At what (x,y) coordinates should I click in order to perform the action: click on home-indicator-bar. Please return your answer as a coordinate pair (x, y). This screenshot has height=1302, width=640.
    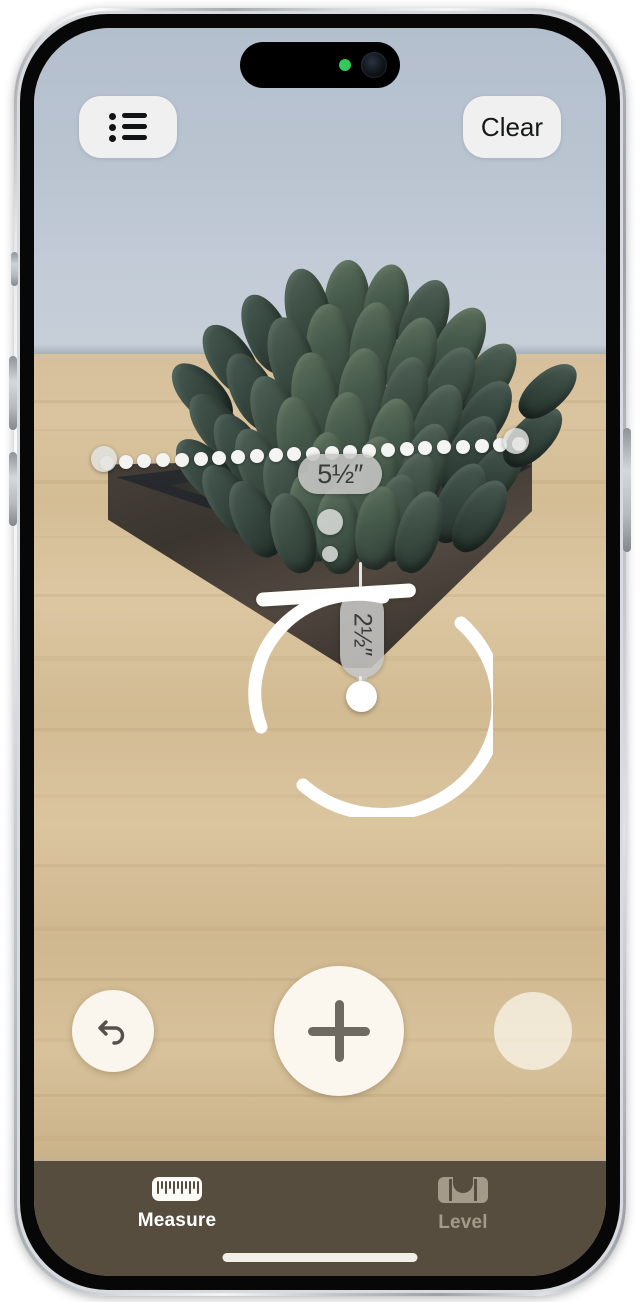
    Looking at the image, I should click on (320, 1257).